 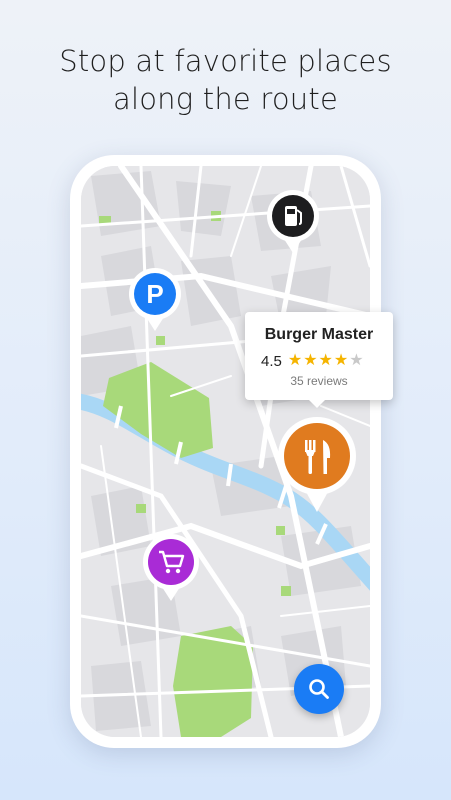 I want to click on parking-pin: P, so click(x=155, y=300).